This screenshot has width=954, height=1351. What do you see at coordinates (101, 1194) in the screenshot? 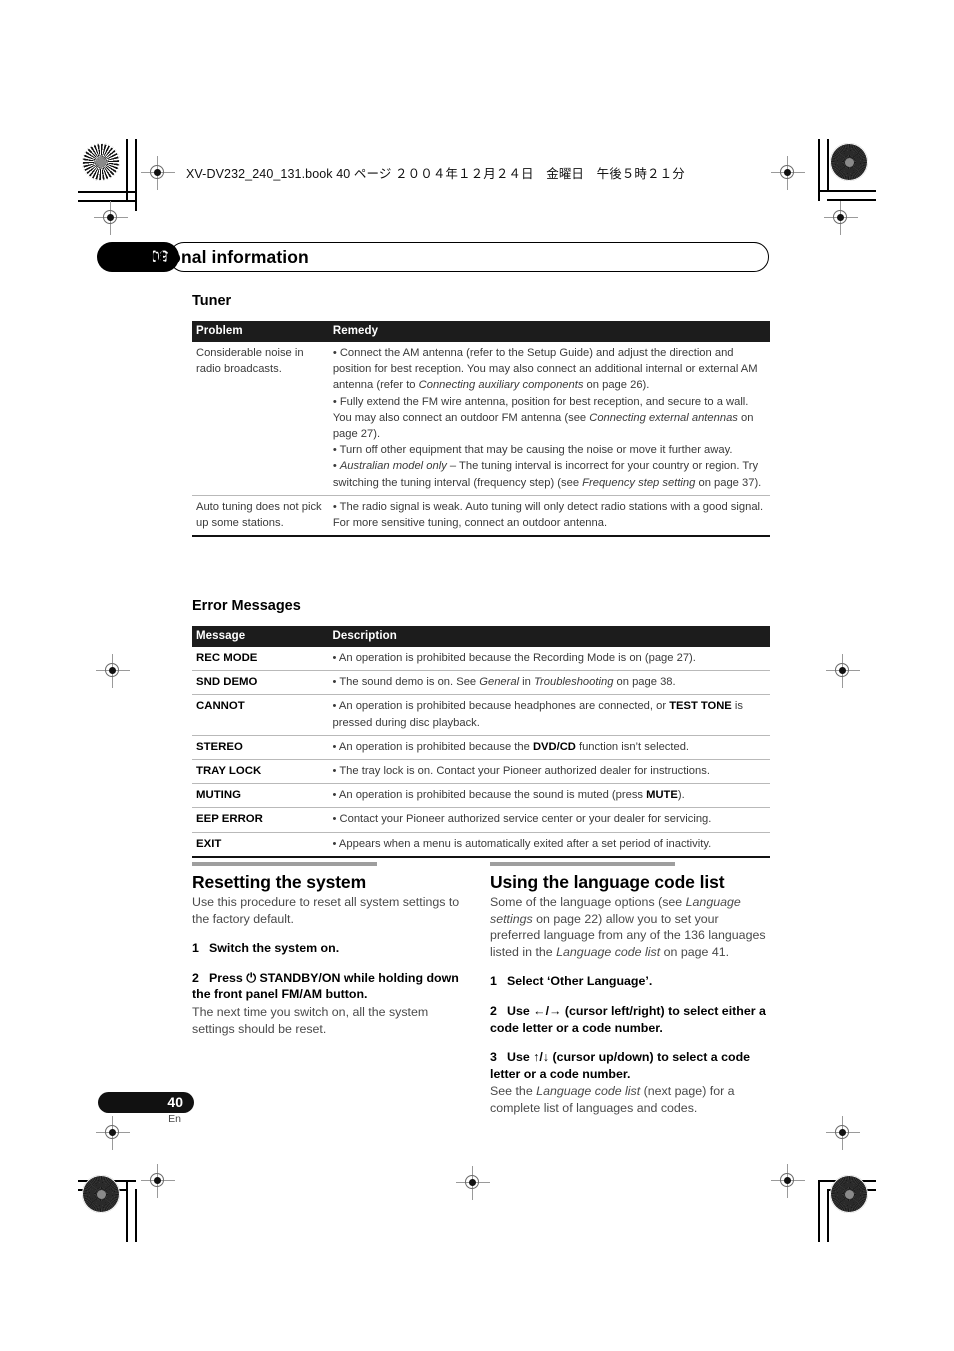
I see `print-color-target-bottom-left` at bounding box center [101, 1194].